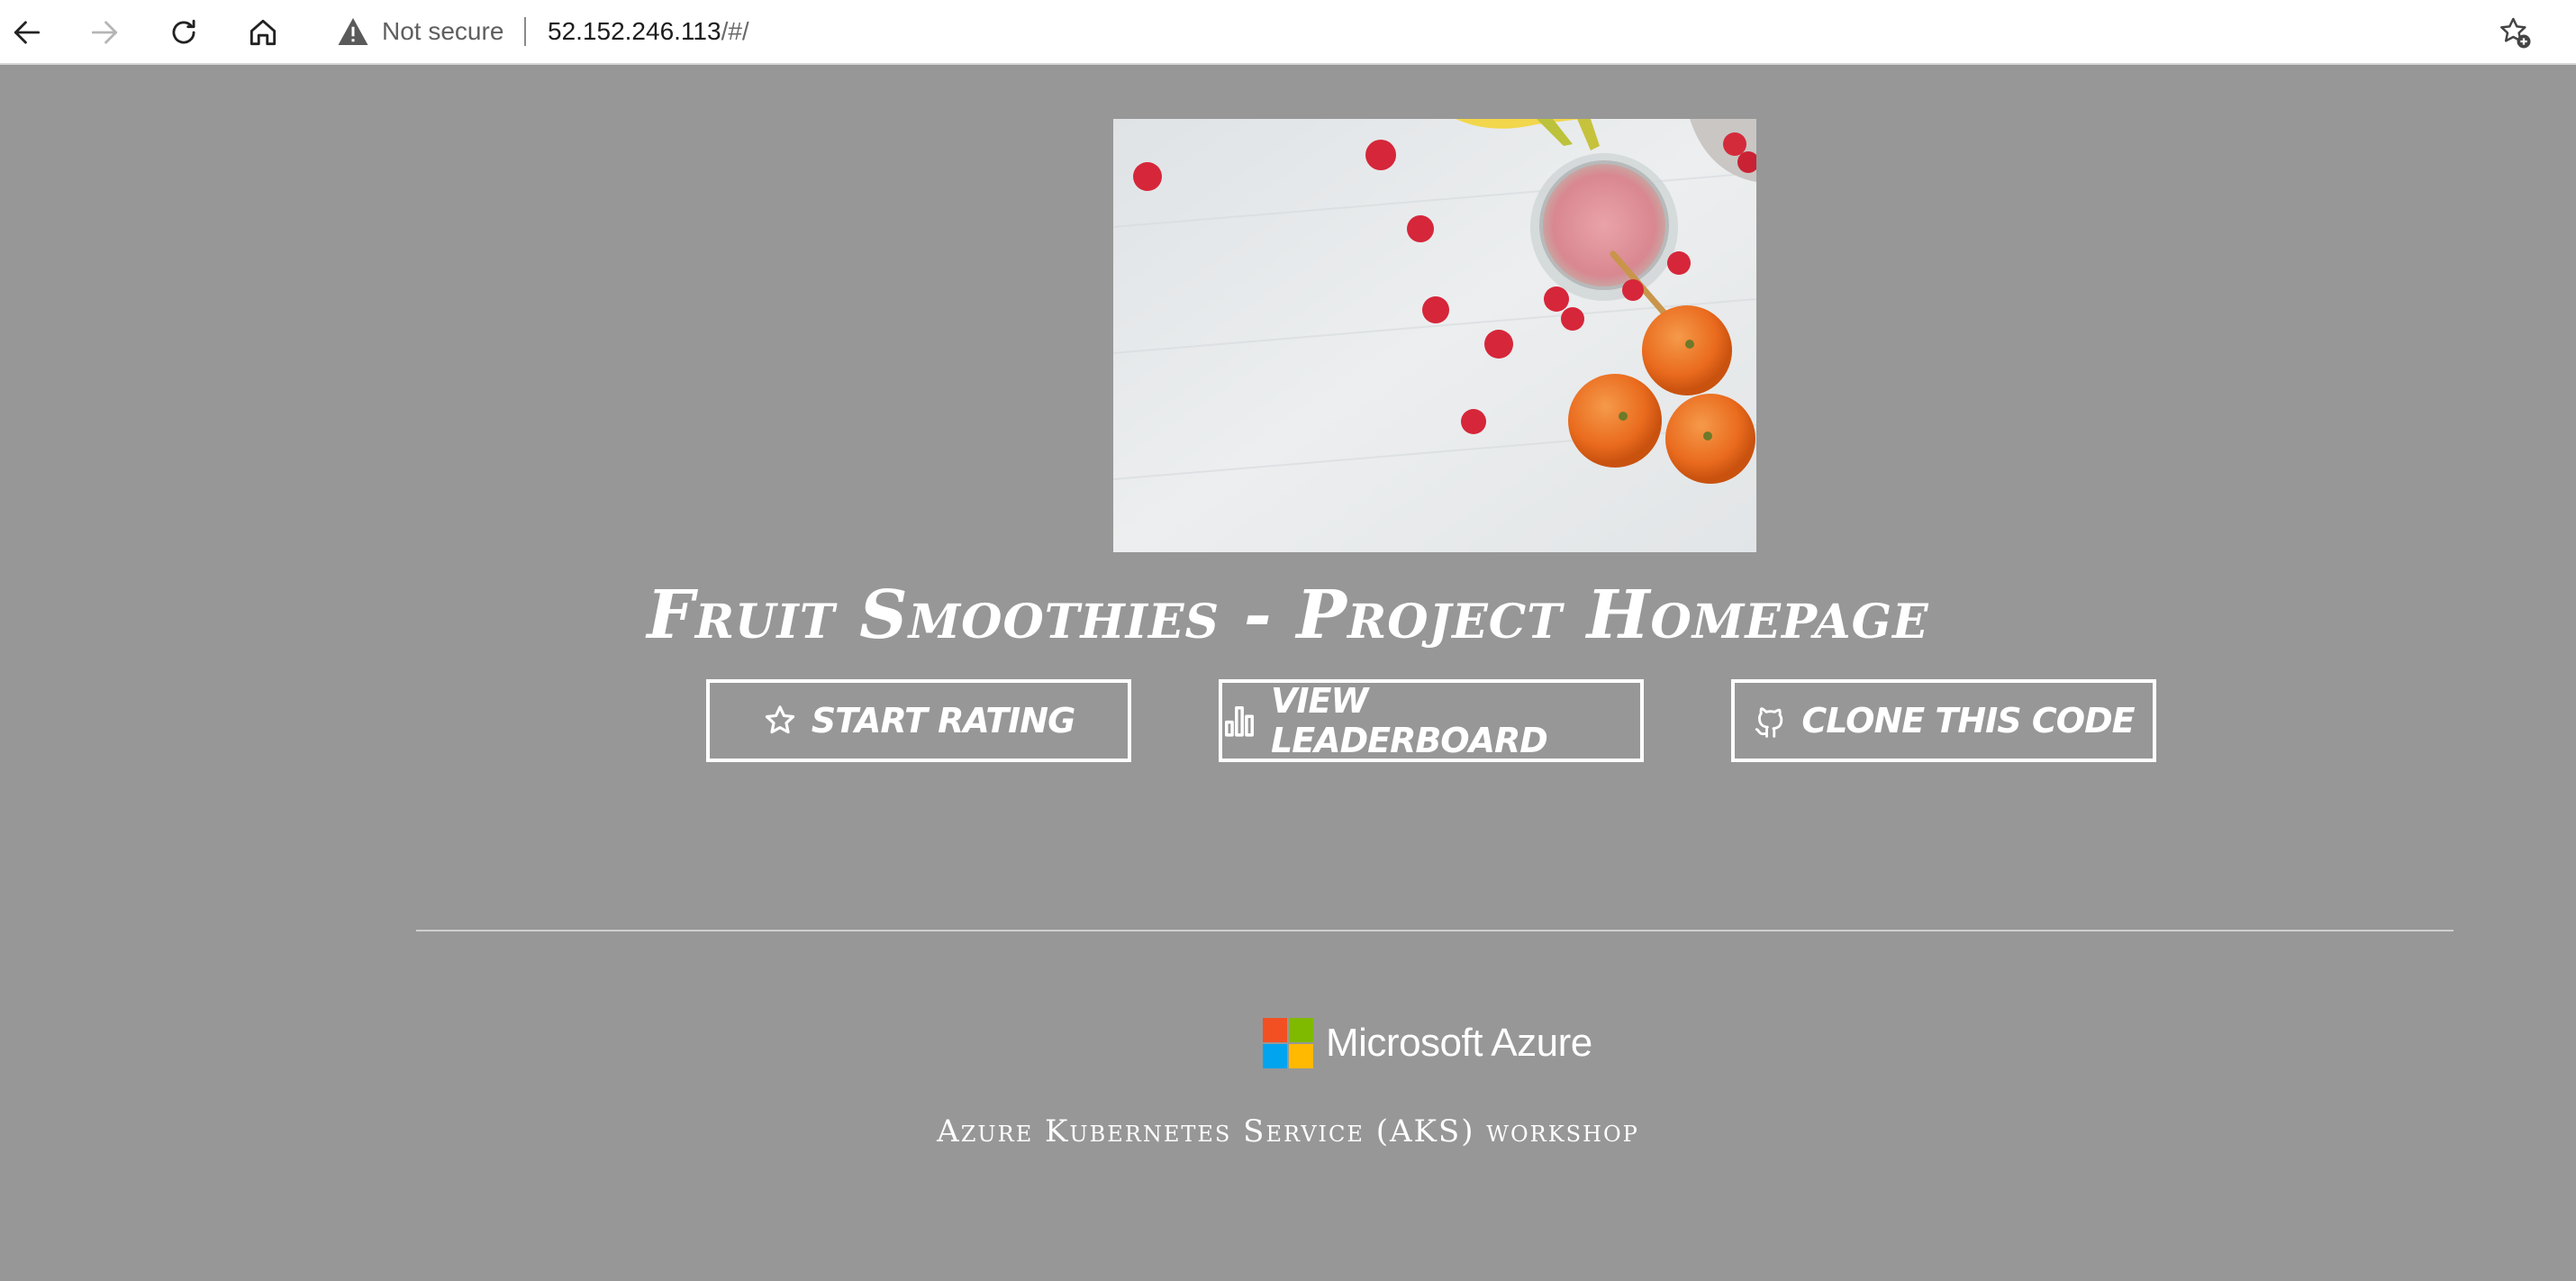 Image resolution: width=2576 pixels, height=1281 pixels. I want to click on start-rating-button: Start Rating, so click(919, 720).